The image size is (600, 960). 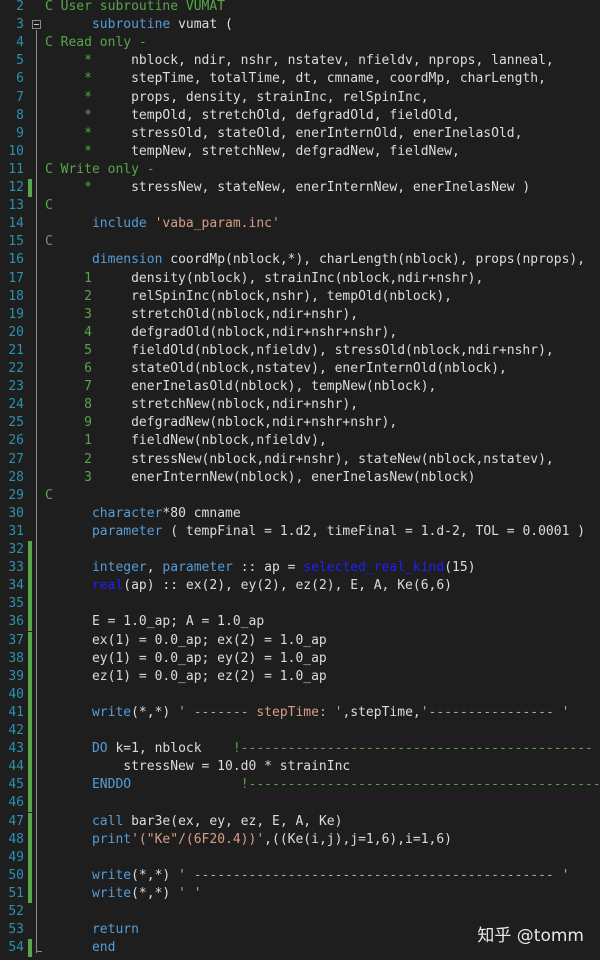 I want to click on line-number: 4, so click(x=20, y=43).